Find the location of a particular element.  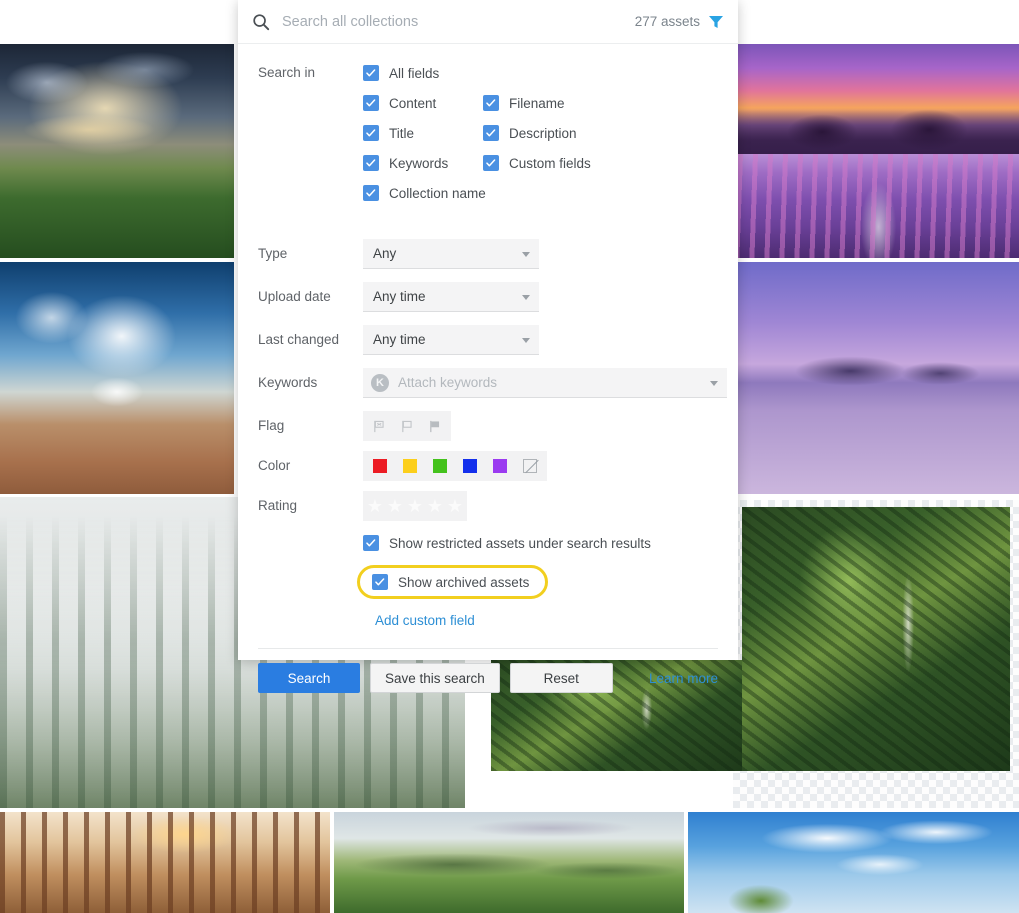

rating-star-3: ★ is located at coordinates (415, 506).